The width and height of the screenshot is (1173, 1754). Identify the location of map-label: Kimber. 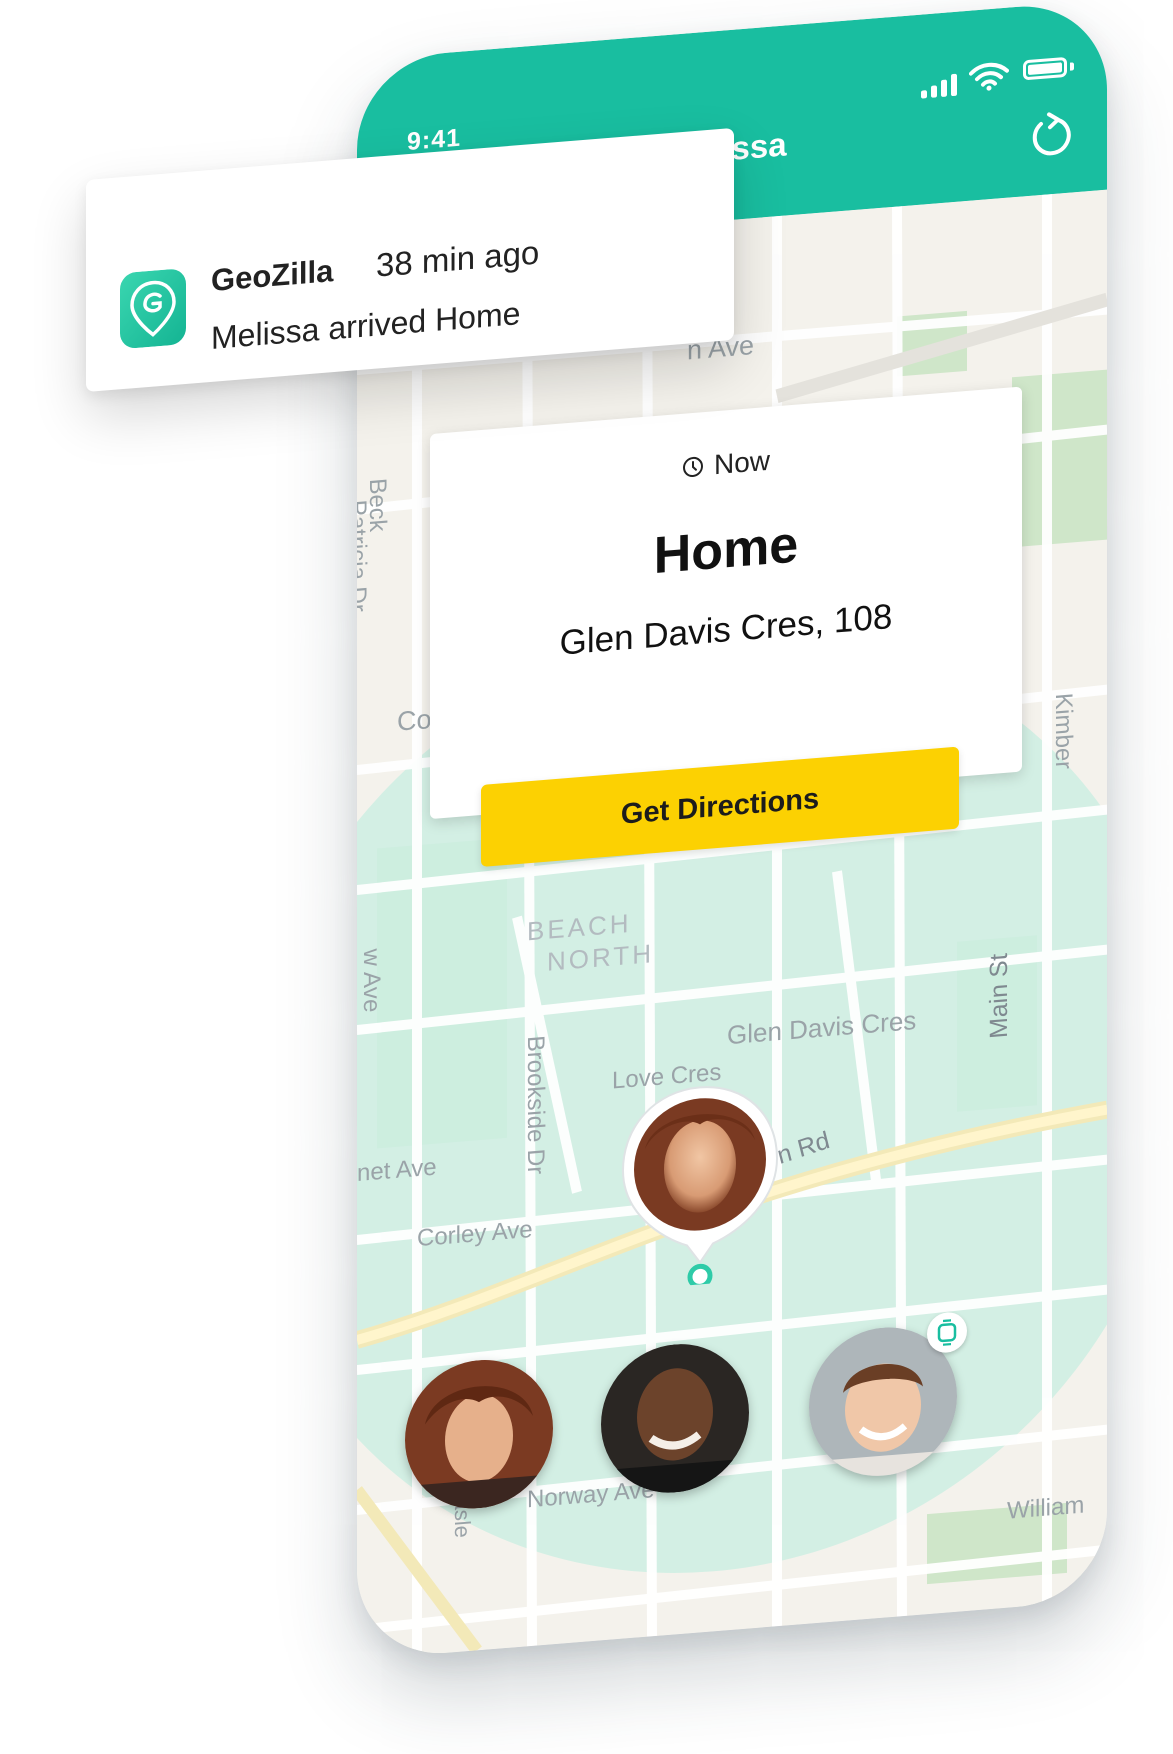
(1063, 731).